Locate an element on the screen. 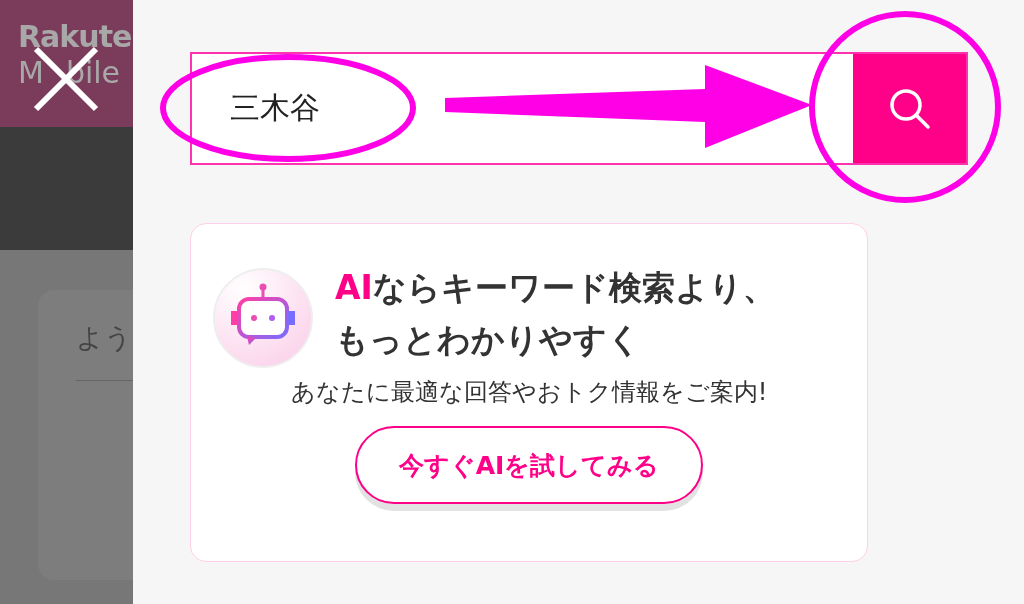 This screenshot has width=1024, height=604. card-text: よう is located at coordinates (104, 338).